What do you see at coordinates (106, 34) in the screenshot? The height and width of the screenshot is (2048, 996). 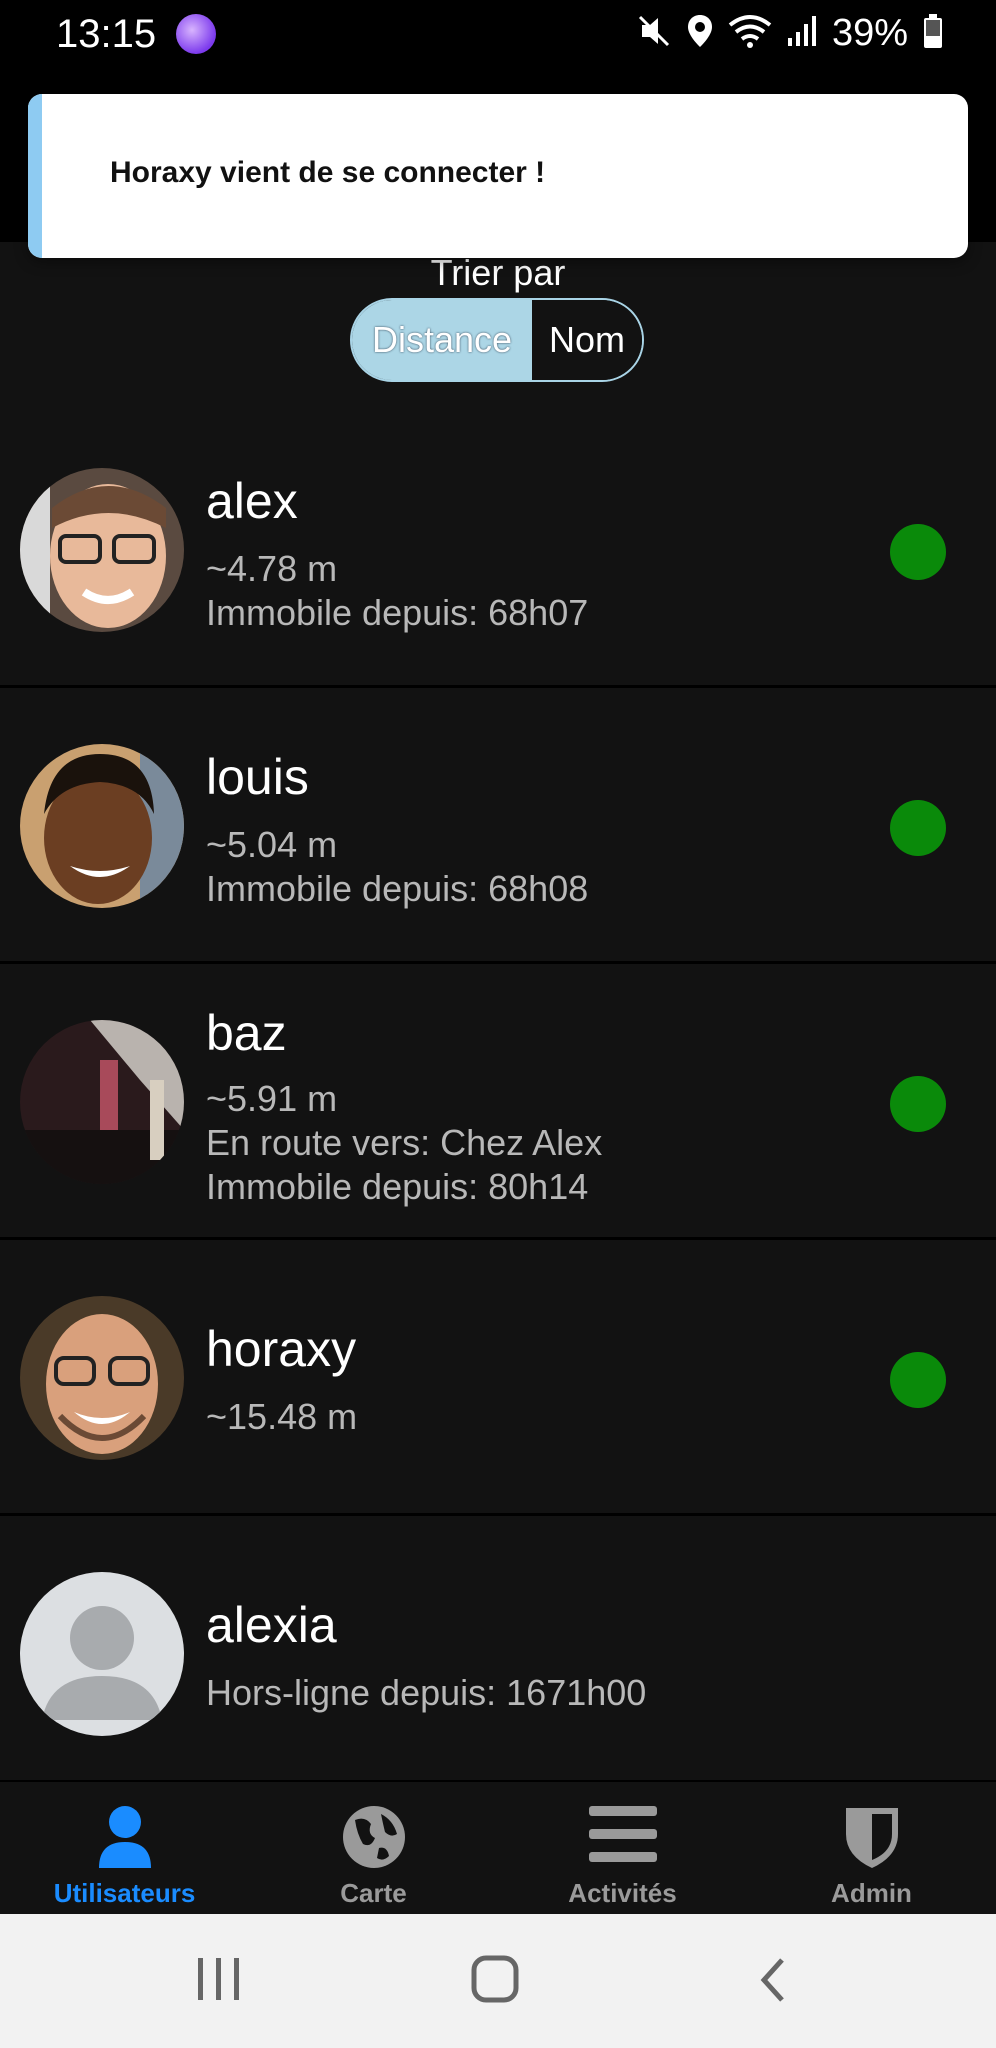 I see `status-time: 13:15` at bounding box center [106, 34].